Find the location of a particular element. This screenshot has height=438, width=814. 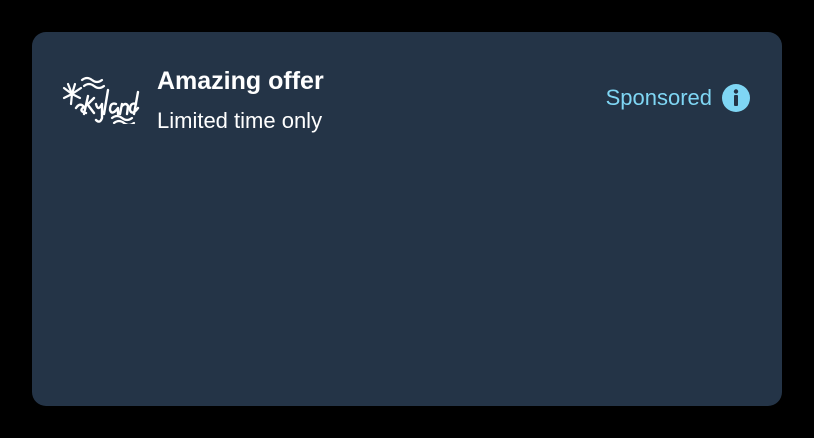

sponsored-label: Sponsored is located at coordinates (658, 97).